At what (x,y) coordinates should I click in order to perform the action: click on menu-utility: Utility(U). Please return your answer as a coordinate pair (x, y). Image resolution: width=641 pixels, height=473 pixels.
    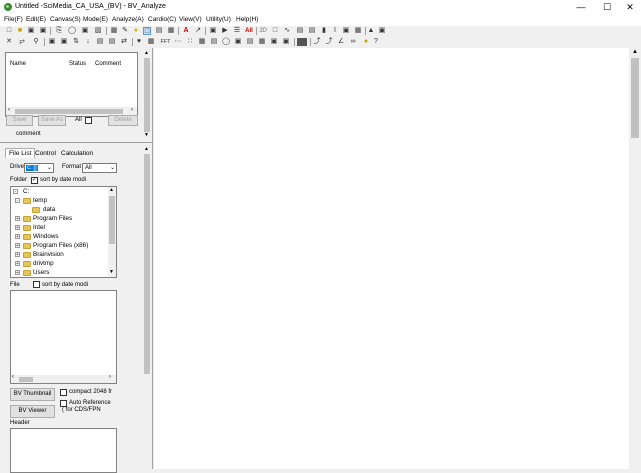
    Looking at the image, I should click on (218, 19).